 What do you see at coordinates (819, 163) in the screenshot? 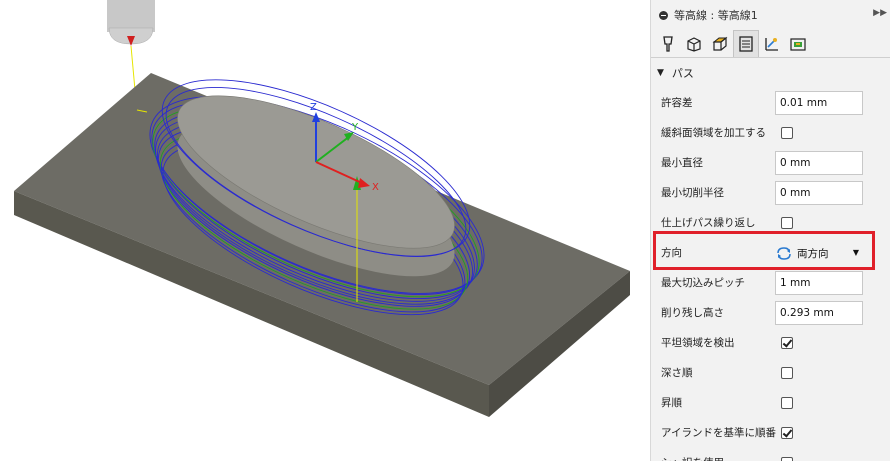
I see `min-diameter-input: 0 mm` at bounding box center [819, 163].